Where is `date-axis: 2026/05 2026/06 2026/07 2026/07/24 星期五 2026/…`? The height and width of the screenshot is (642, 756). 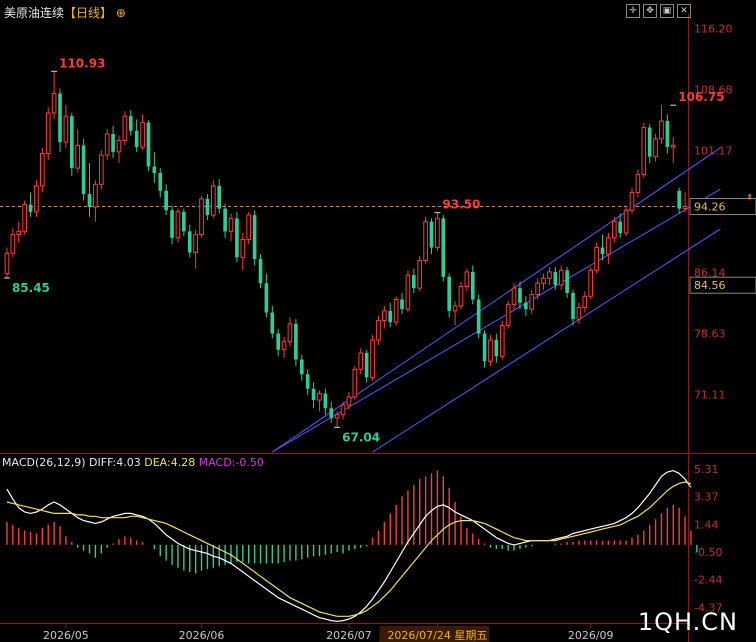 date-axis: 2026/05 2026/06 2026/07 2026/07/24 星期五 2026/… is located at coordinates (328, 632).